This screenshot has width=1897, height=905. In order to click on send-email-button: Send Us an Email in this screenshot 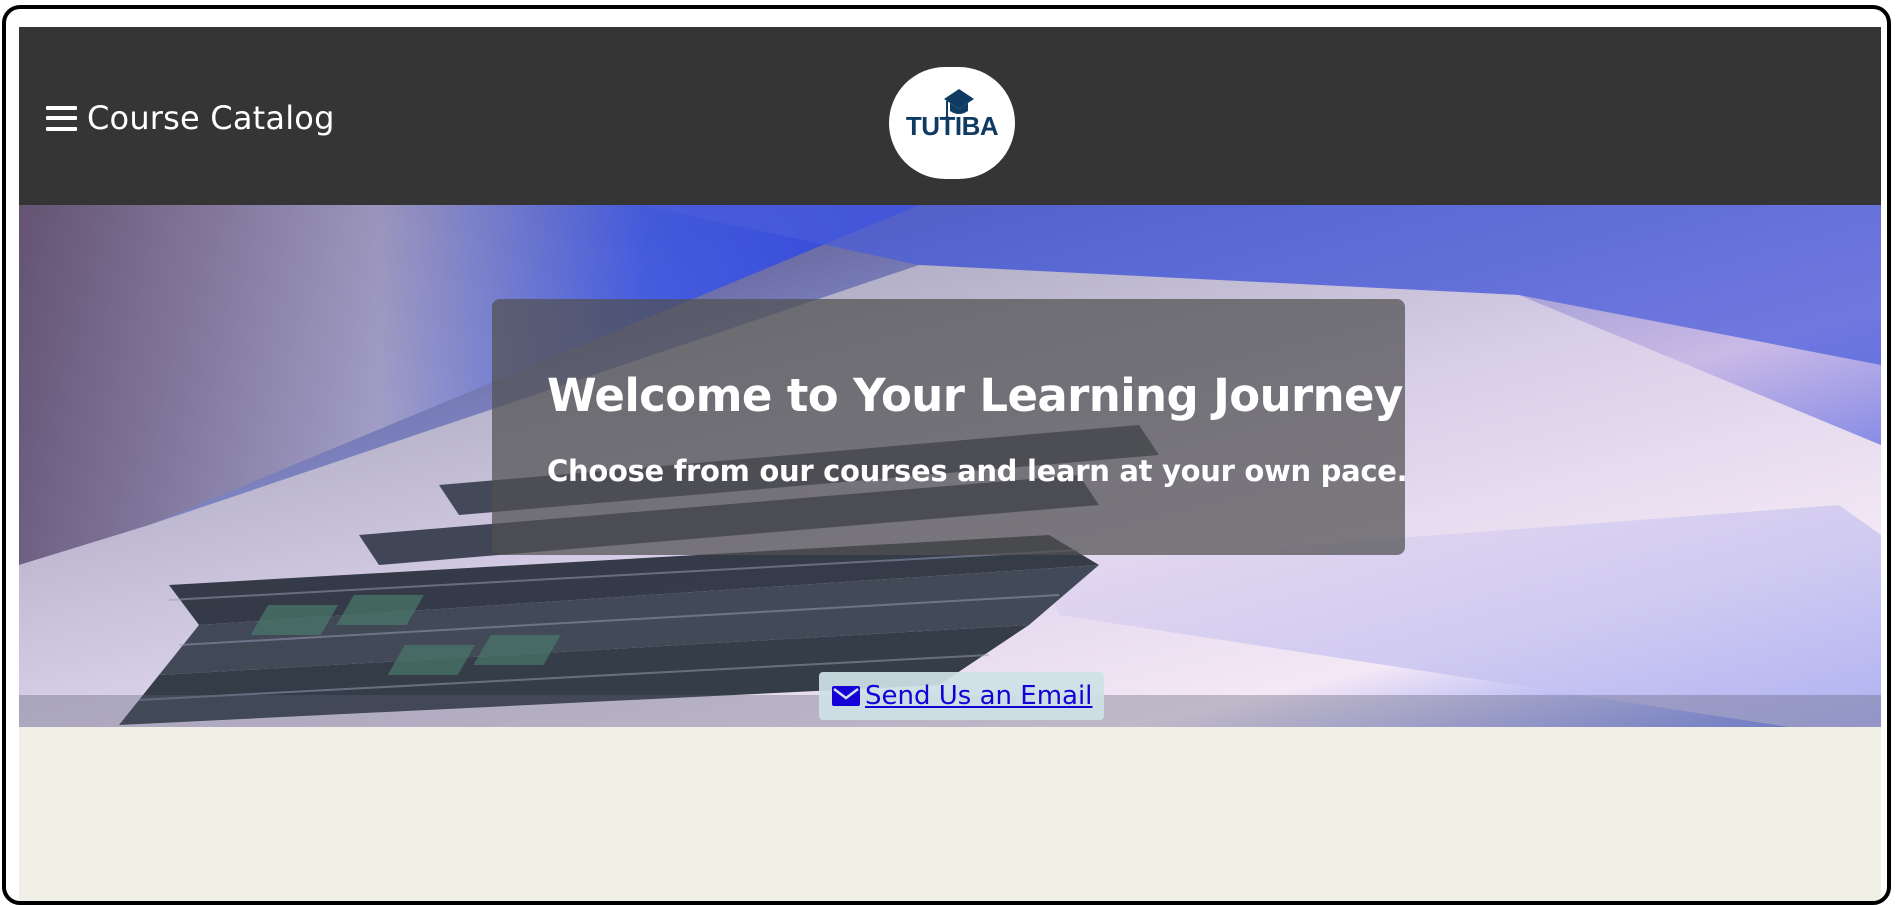, I will do `click(962, 696)`.